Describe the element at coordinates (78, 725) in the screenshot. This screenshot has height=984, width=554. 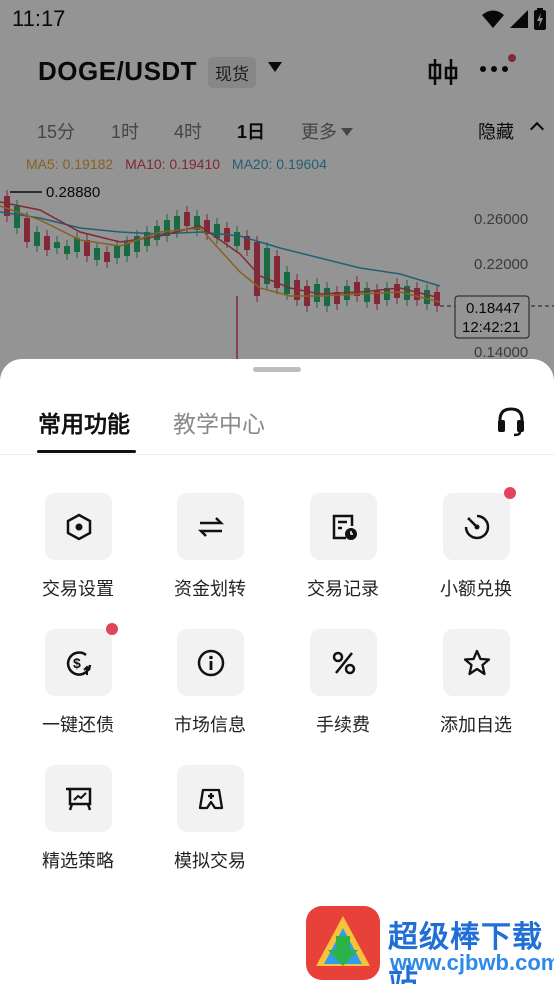
I see `repay-debt-label: 一键还债` at that location.